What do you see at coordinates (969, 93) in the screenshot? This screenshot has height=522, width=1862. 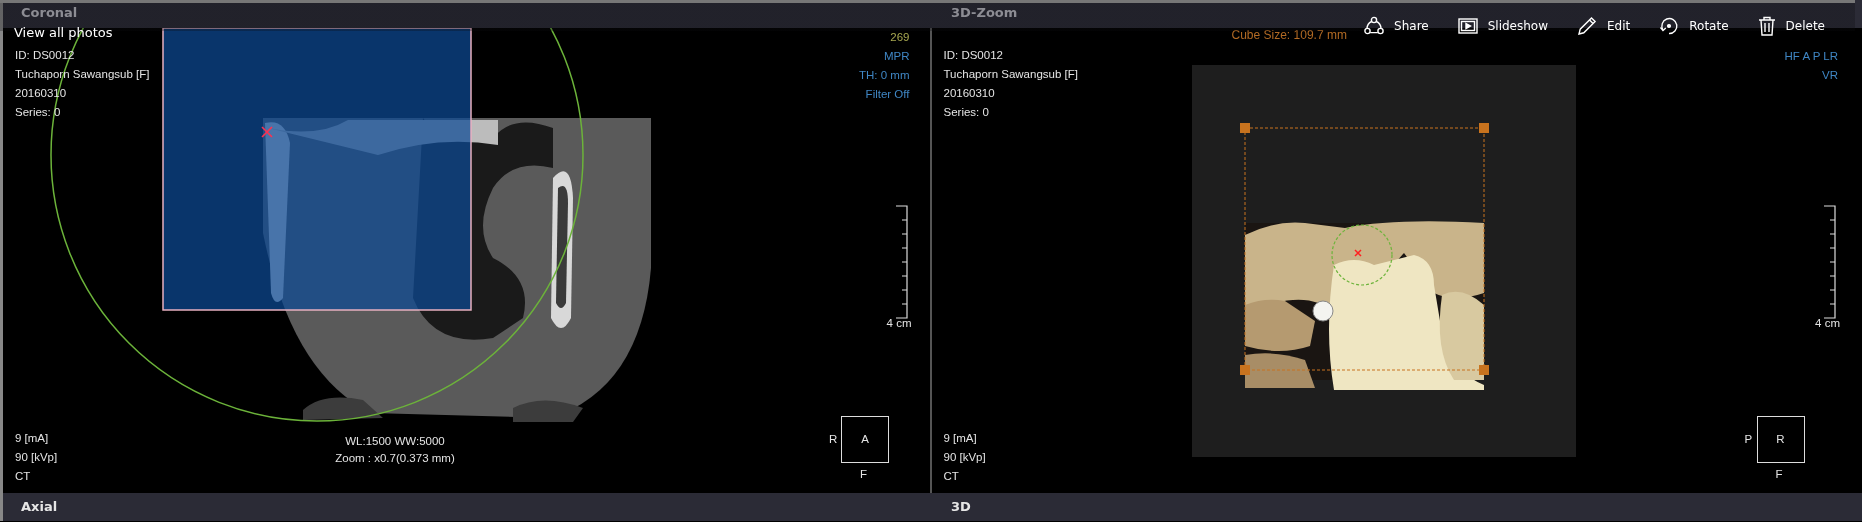 I see `patient-info-text: 20160310` at bounding box center [969, 93].